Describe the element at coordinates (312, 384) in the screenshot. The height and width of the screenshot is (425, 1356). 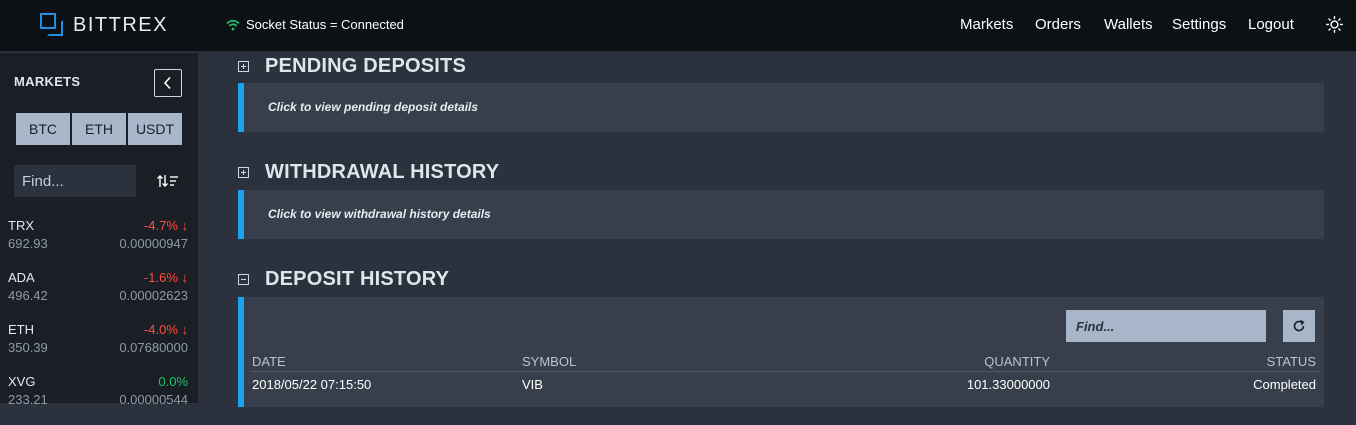
I see `cell-date: 2018/05/22 07:15:50` at that location.